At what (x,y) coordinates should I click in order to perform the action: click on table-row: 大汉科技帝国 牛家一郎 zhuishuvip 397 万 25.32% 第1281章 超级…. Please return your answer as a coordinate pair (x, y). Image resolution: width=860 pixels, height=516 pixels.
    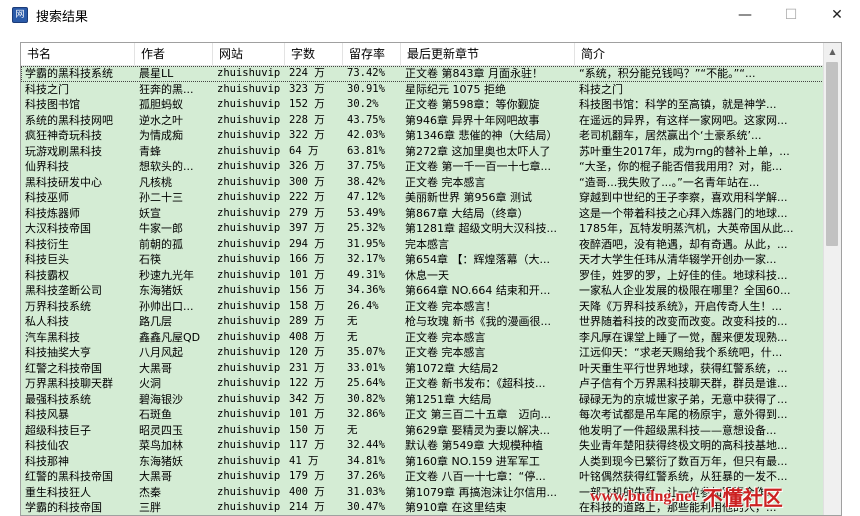
    Looking at the image, I should click on (422, 229).